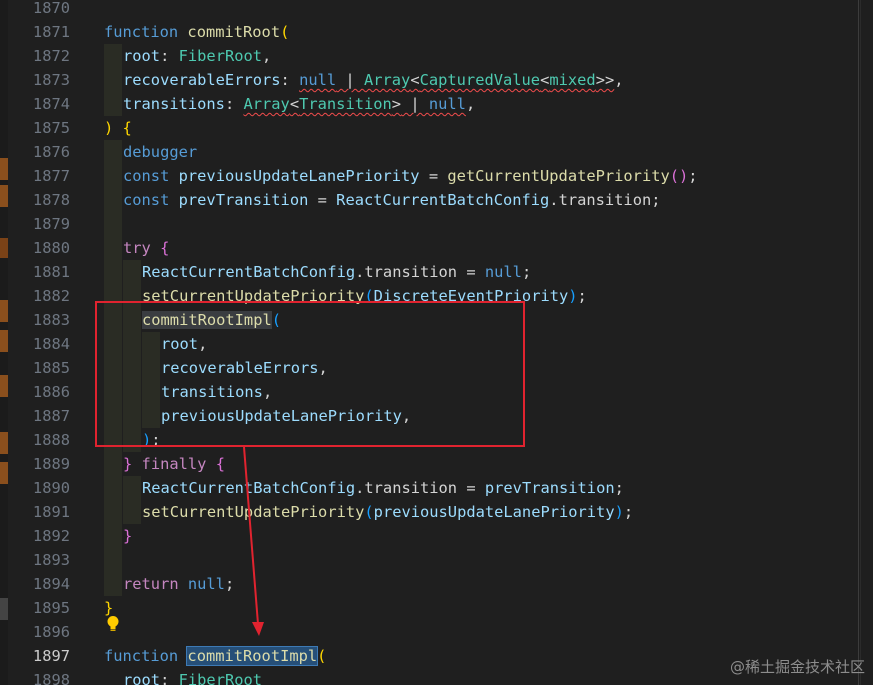  Describe the element at coordinates (253, 541) in the screenshot. I see `annotation-arrow` at that location.